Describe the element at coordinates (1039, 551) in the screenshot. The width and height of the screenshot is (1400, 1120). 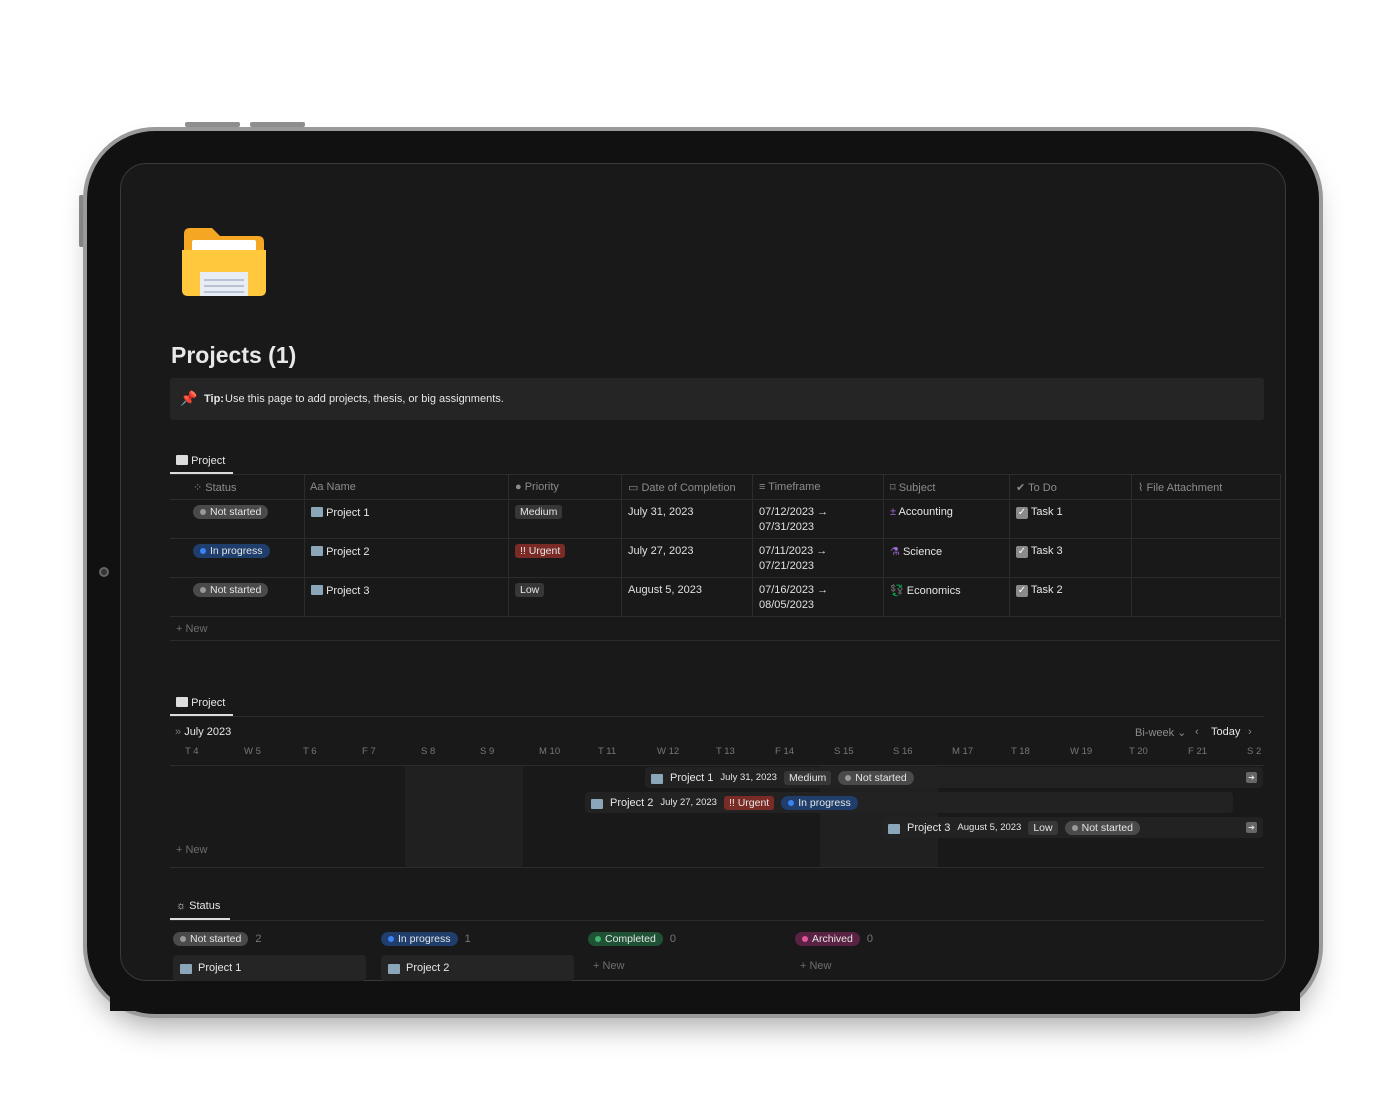
I see `todo-link: ✓ Task 3` at that location.